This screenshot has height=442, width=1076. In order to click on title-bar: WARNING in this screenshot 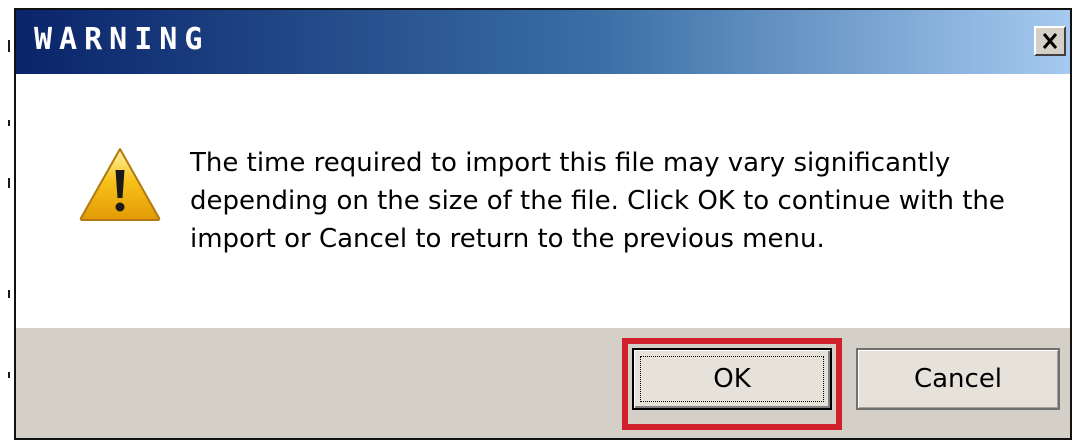, I will do `click(543, 42)`.